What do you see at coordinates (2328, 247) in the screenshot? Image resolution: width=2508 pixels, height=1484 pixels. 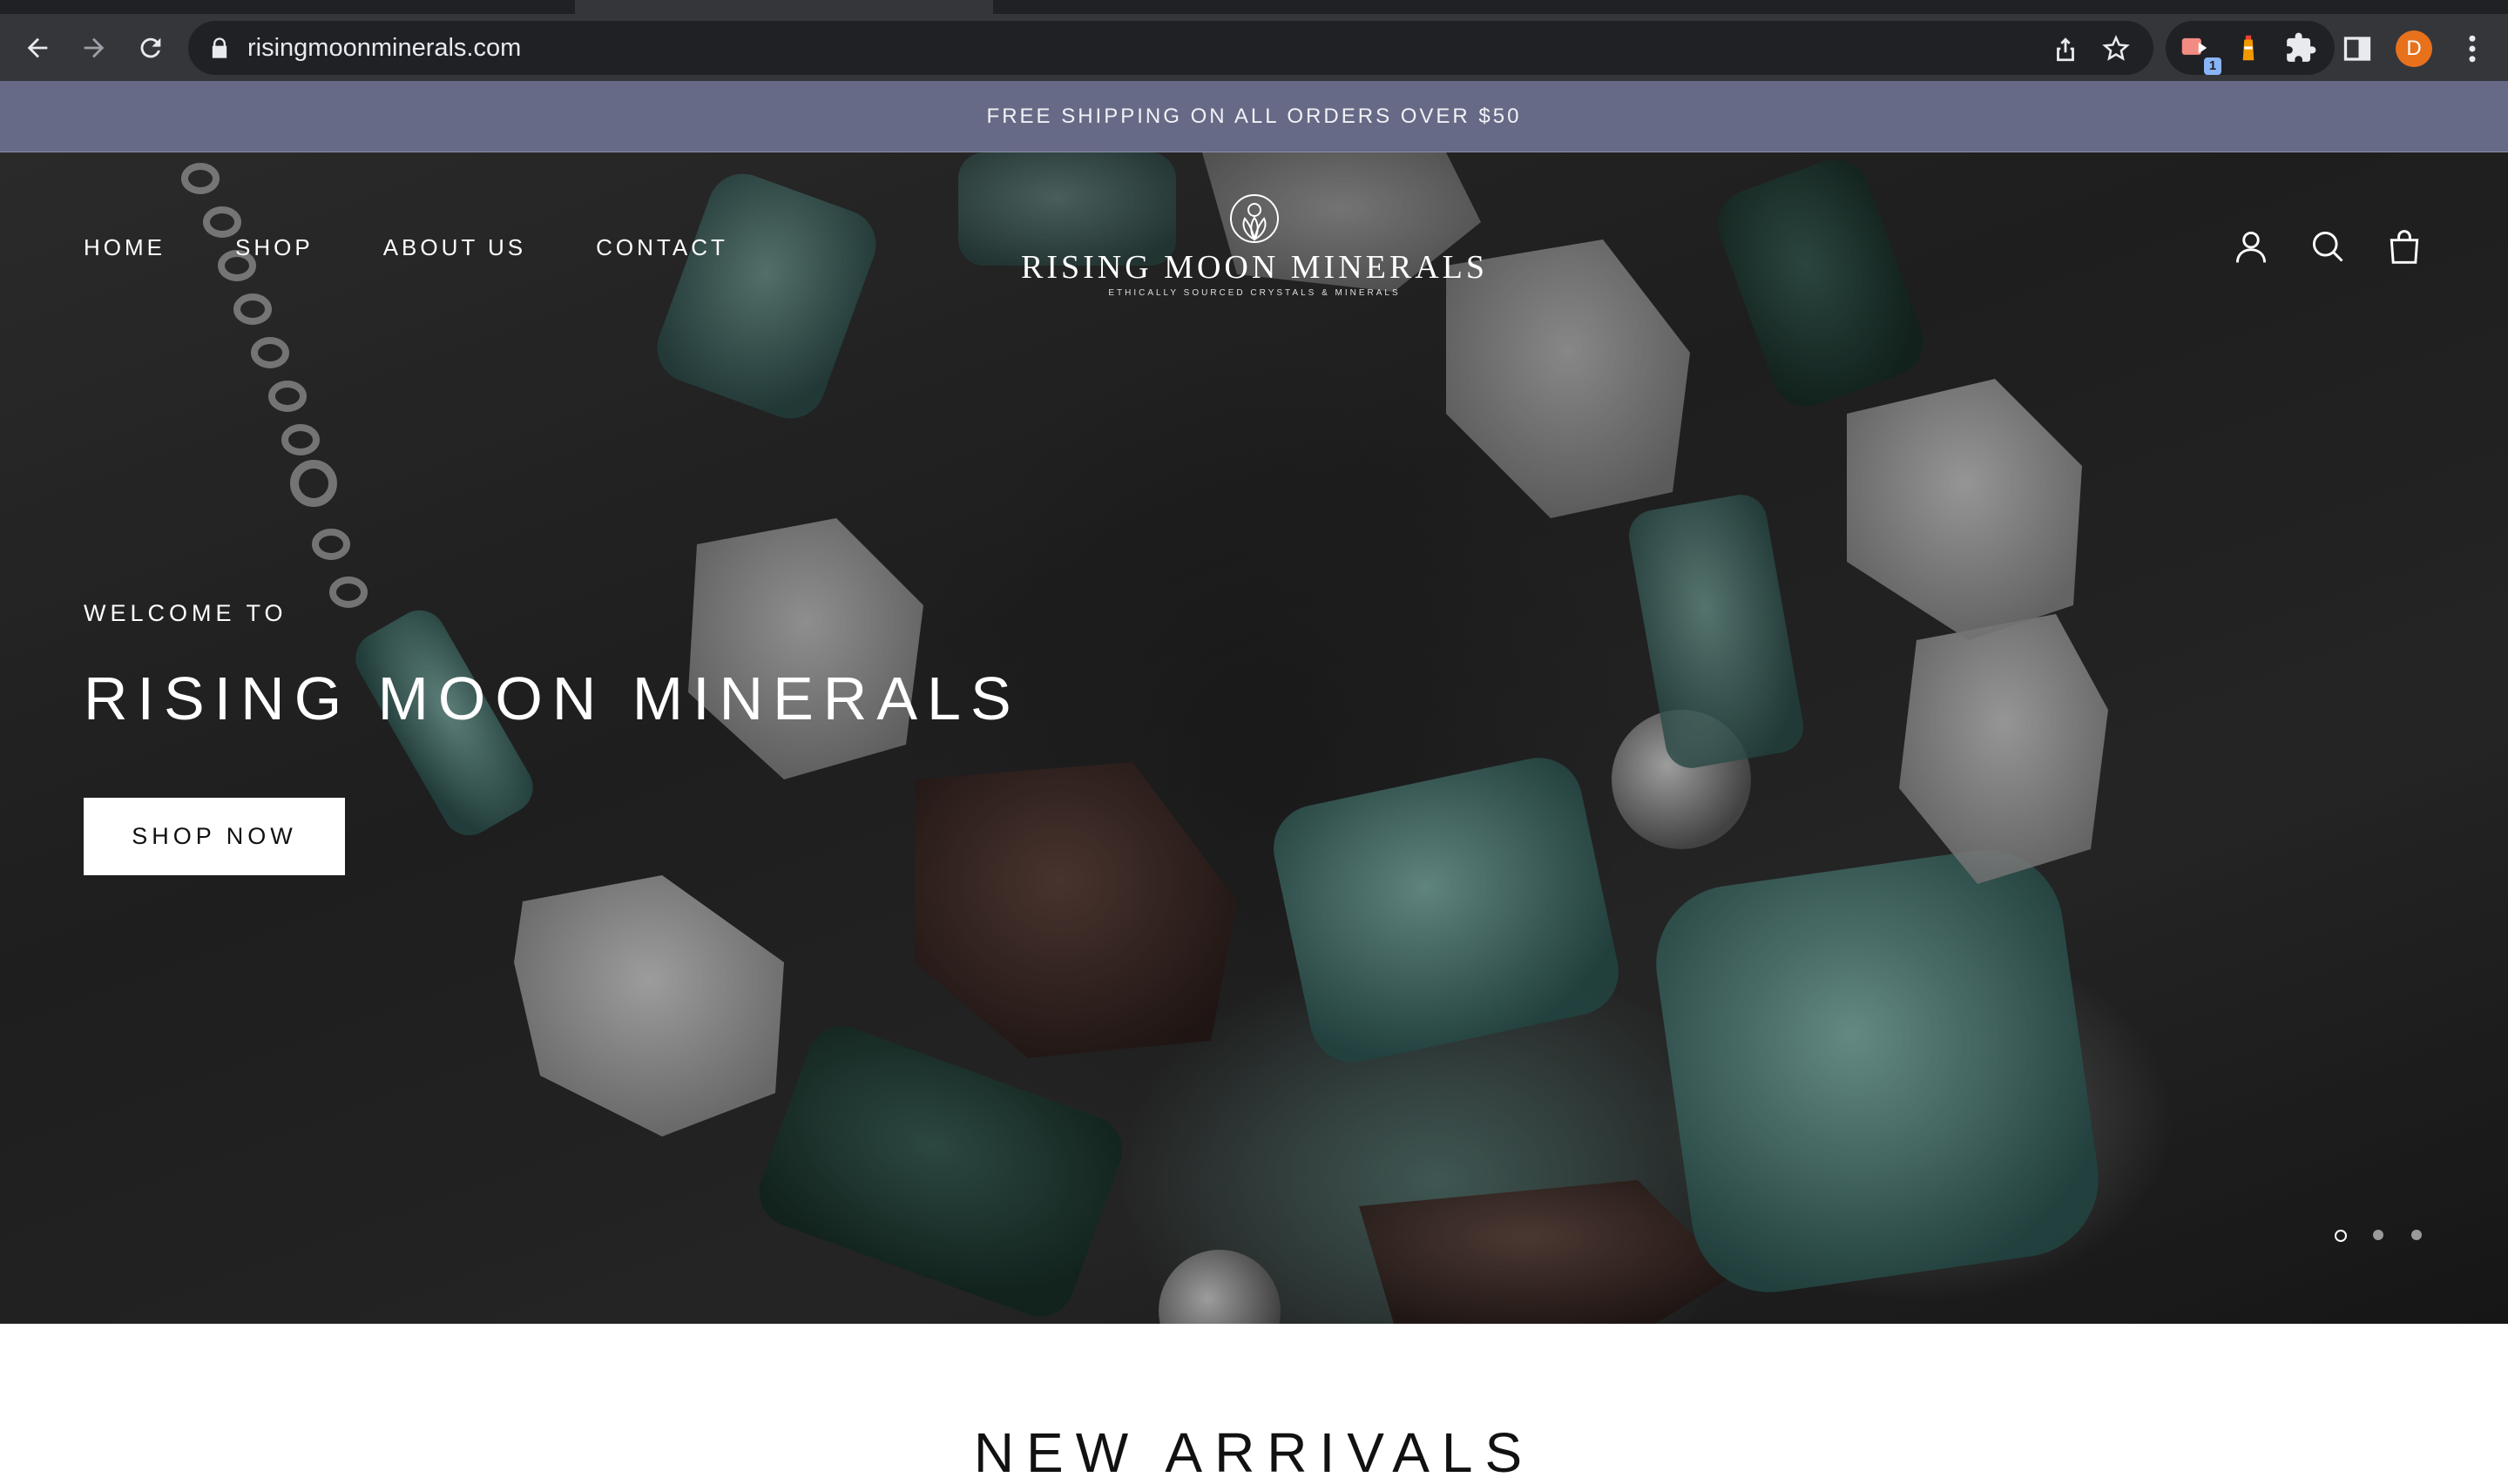 I see `search-icon` at bounding box center [2328, 247].